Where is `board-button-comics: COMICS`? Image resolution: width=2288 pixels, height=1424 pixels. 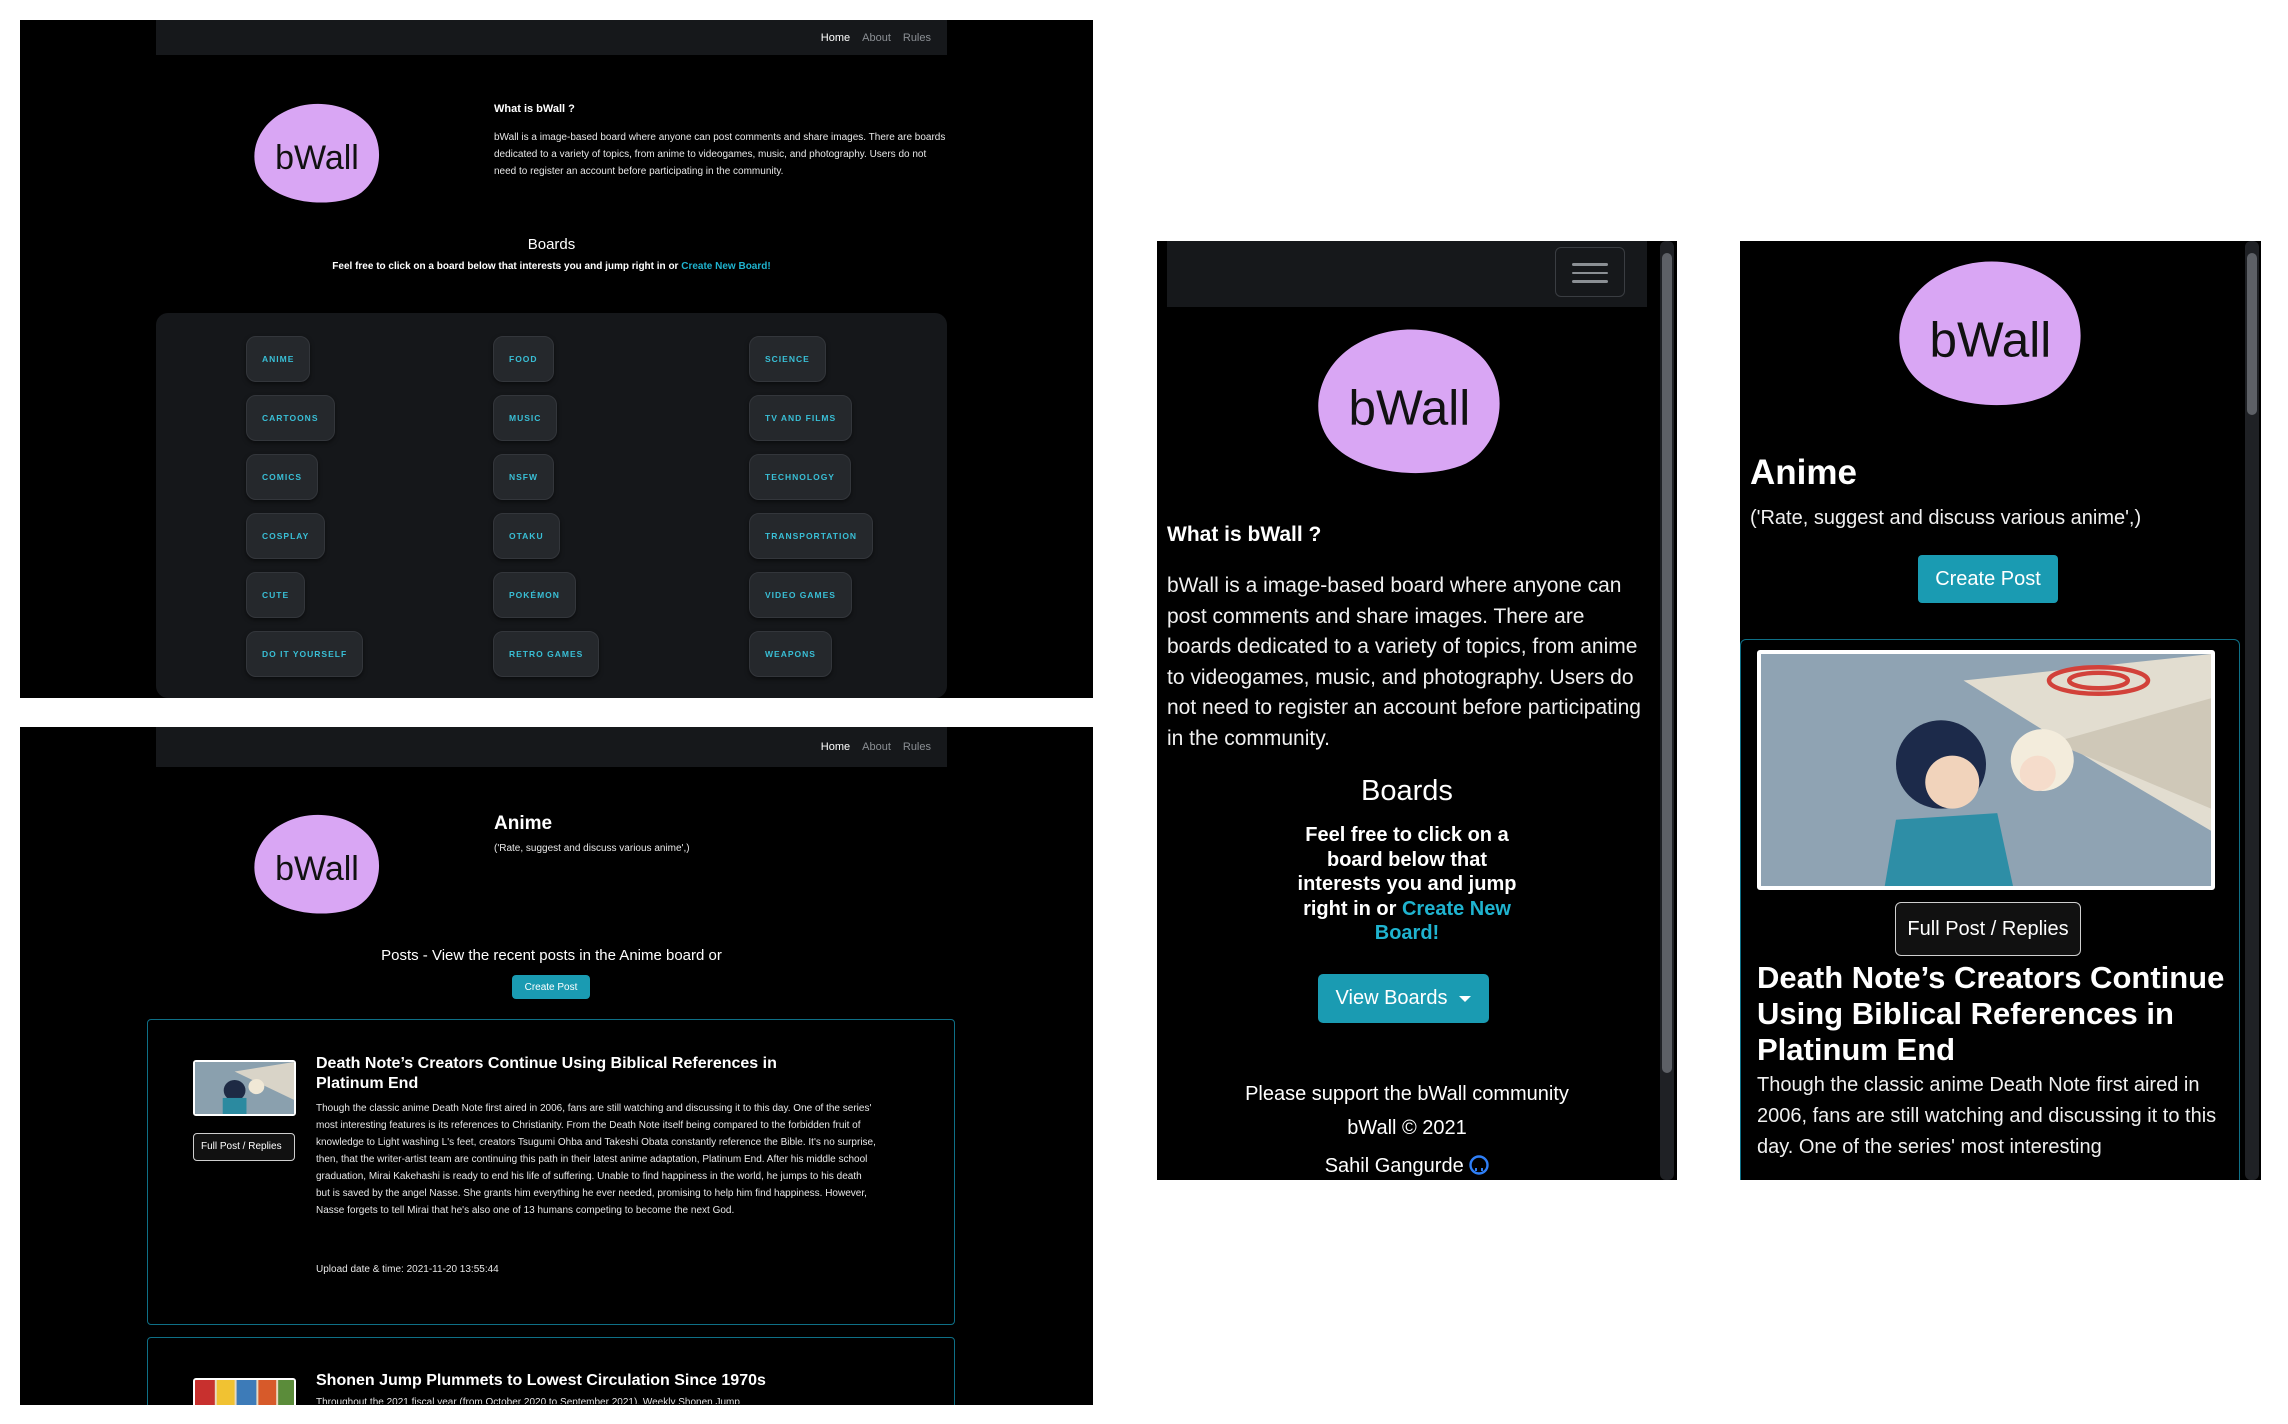 board-button-comics: COMICS is located at coordinates (282, 477).